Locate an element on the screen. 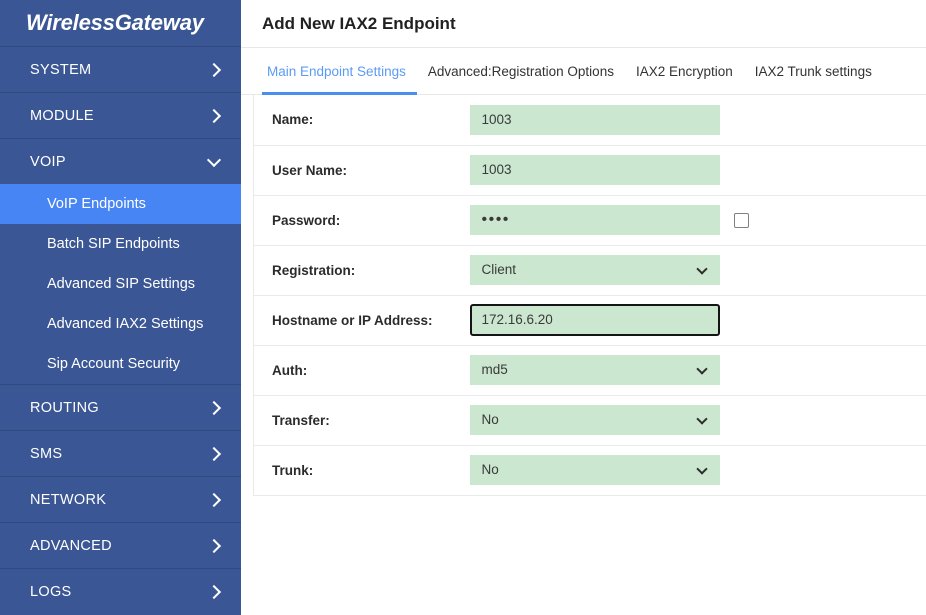 The image size is (926, 615). page-header: Add New IAX2 Endpoint is located at coordinates (583, 24).